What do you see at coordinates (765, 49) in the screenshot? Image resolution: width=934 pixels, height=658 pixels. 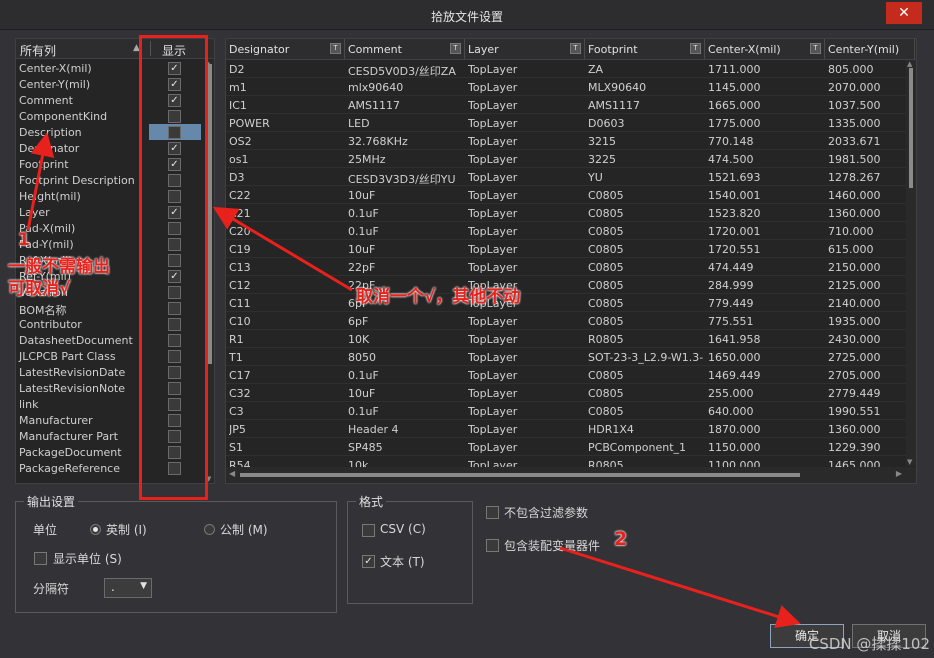 I see `grid-column-header: Center-X(mil) T` at bounding box center [765, 49].